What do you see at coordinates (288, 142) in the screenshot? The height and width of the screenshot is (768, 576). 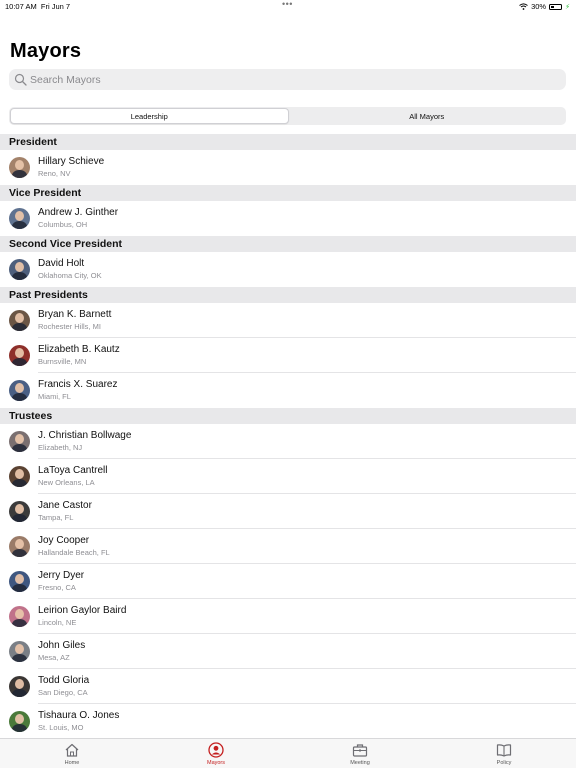 I see `section-header: President` at bounding box center [288, 142].